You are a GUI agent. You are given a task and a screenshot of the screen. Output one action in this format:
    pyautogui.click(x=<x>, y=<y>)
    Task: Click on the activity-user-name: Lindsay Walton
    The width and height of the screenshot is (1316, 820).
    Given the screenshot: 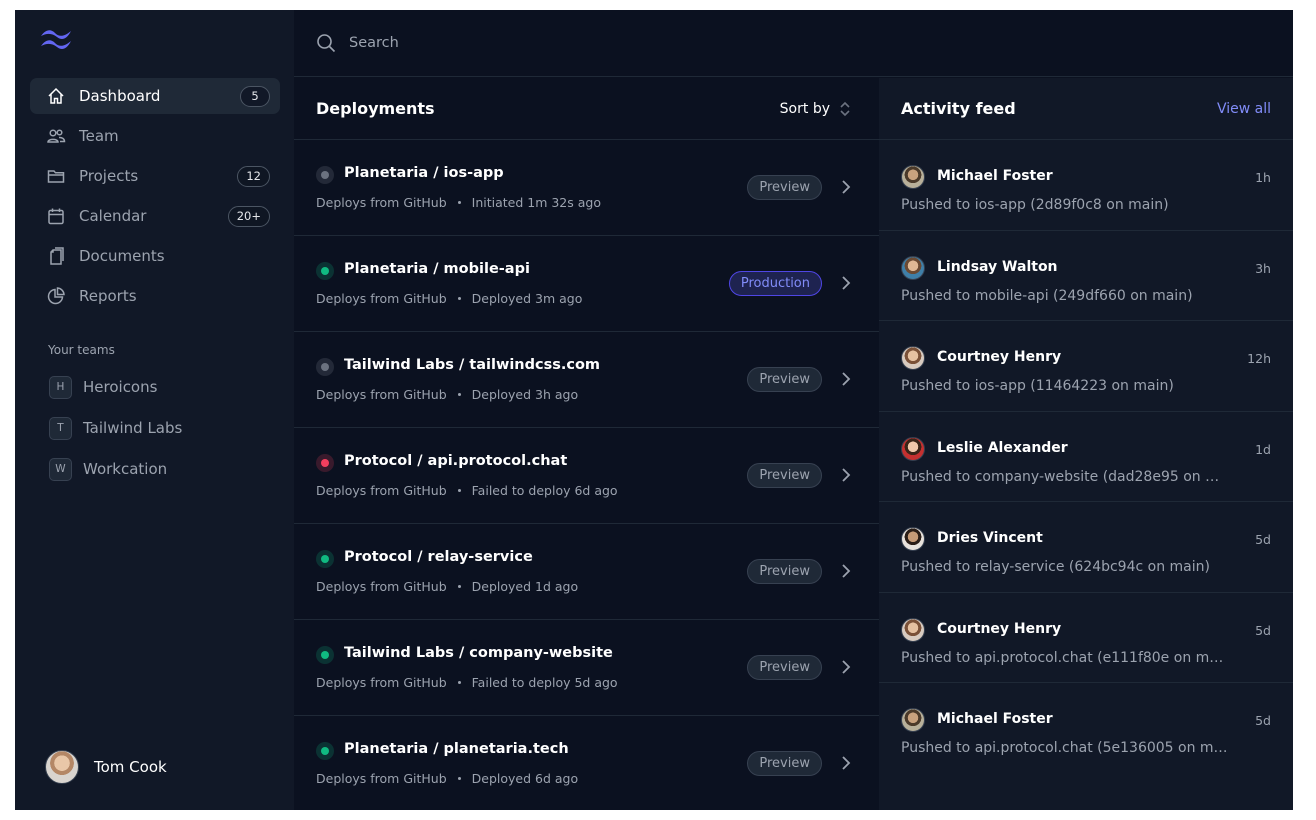 What is the action you would take?
    pyautogui.click(x=997, y=266)
    